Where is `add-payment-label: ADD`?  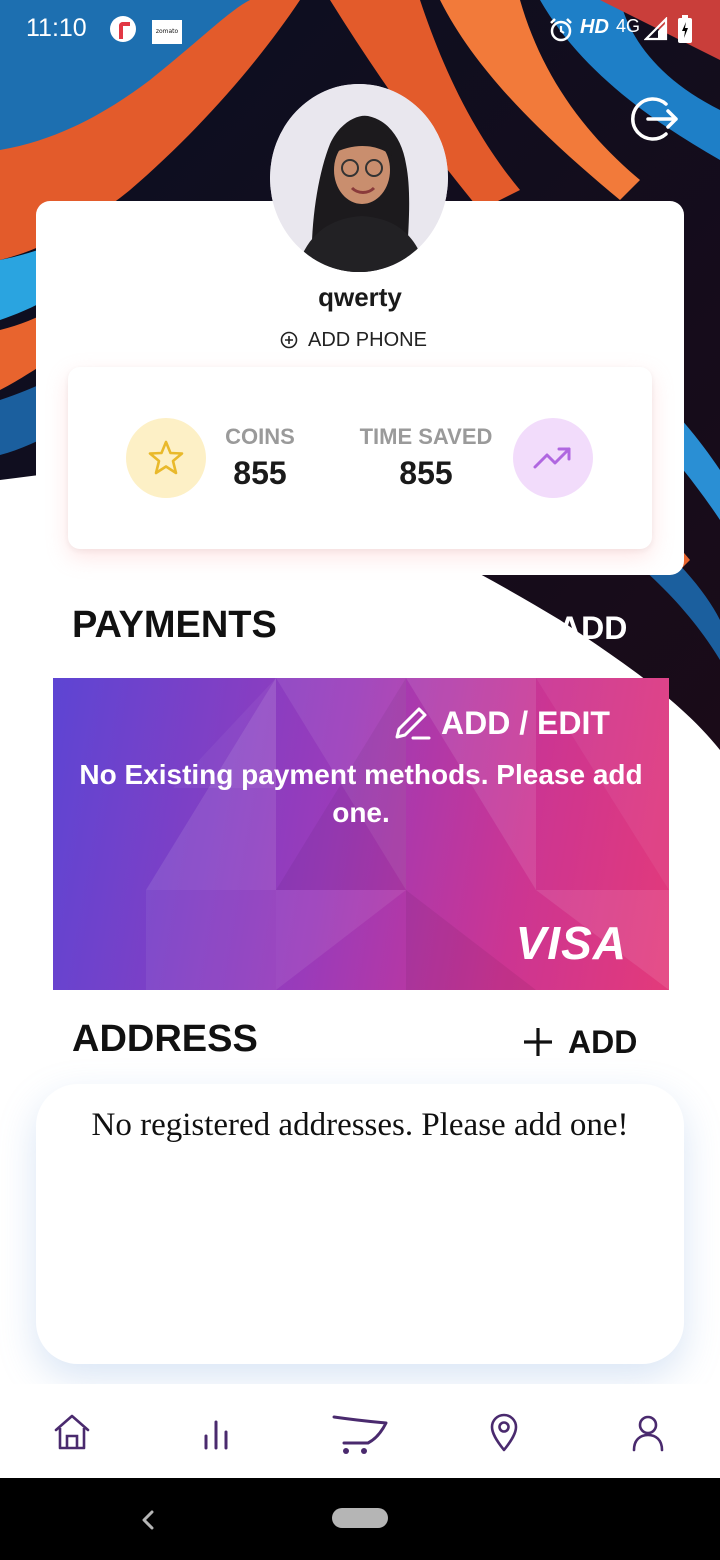
add-payment-label: ADD is located at coordinates (593, 627).